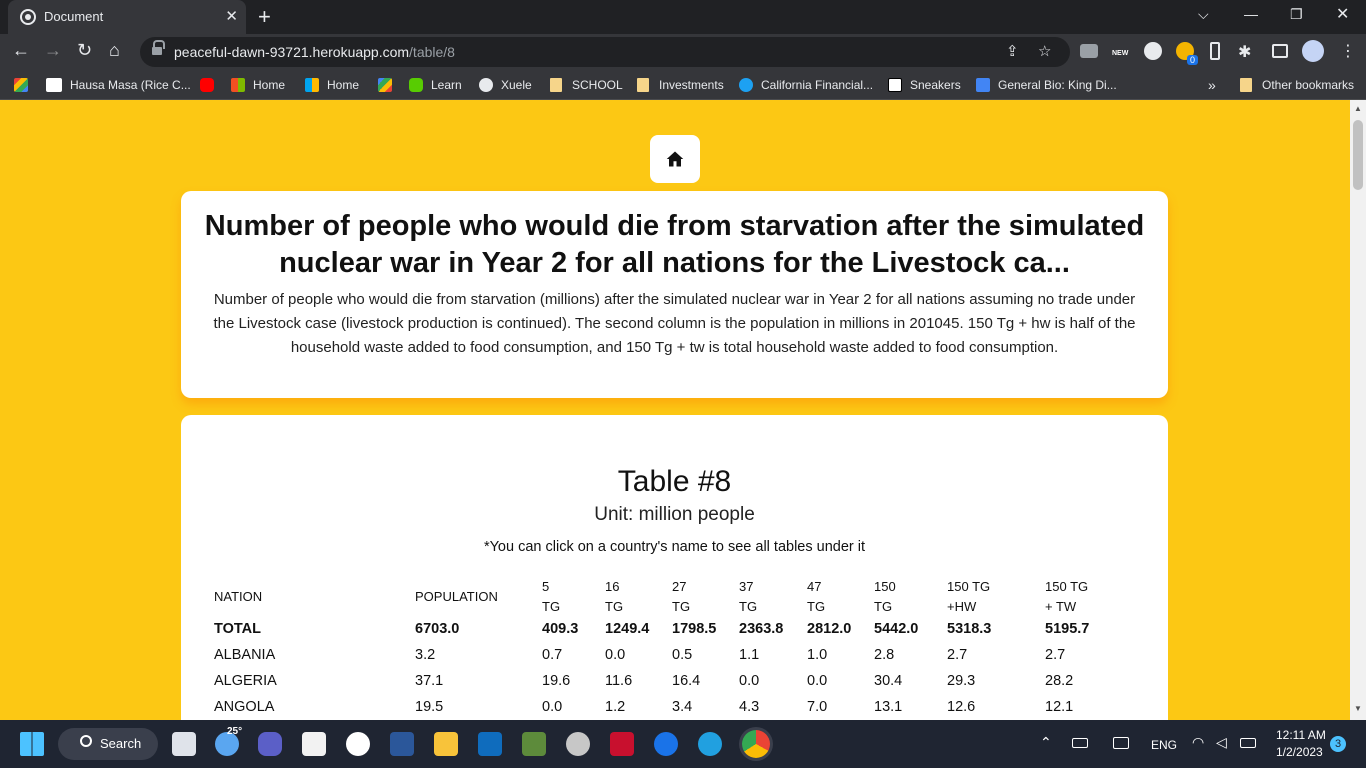 The image size is (1366, 768). What do you see at coordinates (884, 655) in the screenshot?
I see `table-cell: 2.8` at bounding box center [884, 655].